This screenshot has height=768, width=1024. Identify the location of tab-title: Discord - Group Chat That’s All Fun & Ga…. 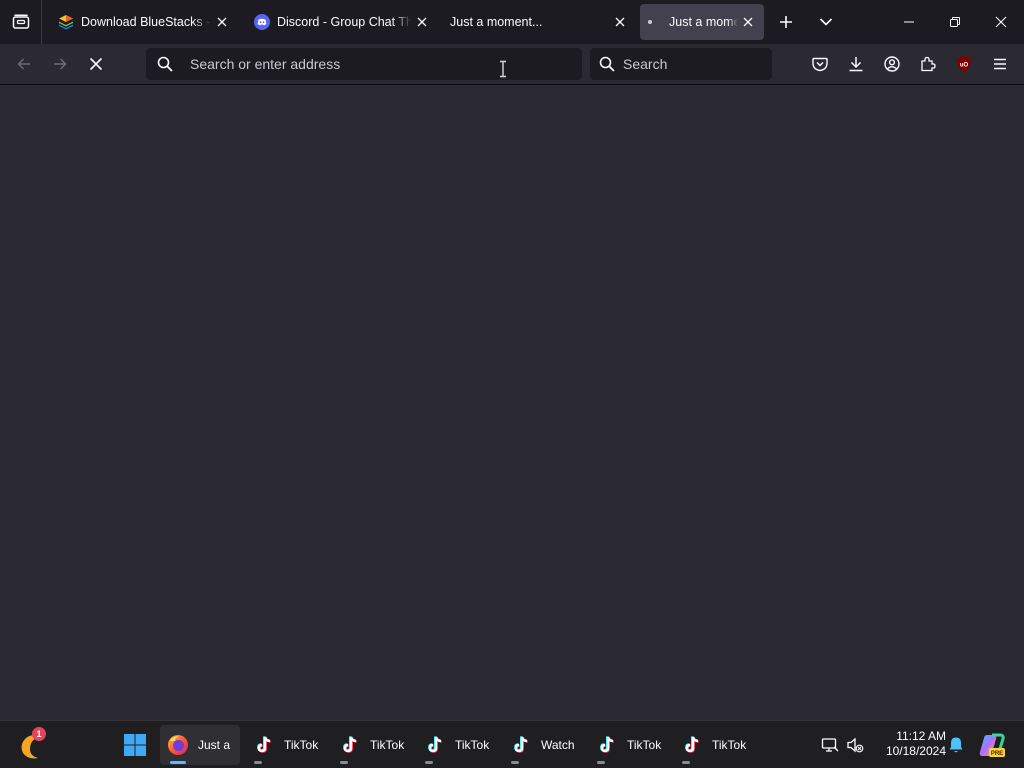
(344, 22).